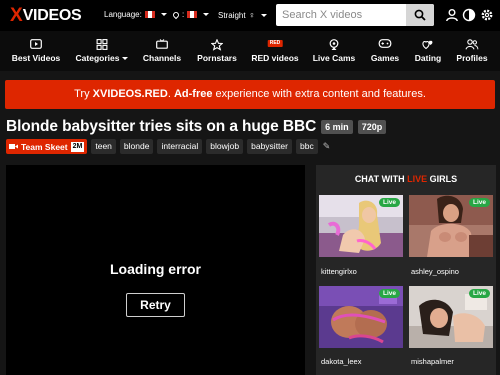 The image size is (500, 375). What do you see at coordinates (103, 146) in the screenshot?
I see `tag-link: teen` at bounding box center [103, 146].